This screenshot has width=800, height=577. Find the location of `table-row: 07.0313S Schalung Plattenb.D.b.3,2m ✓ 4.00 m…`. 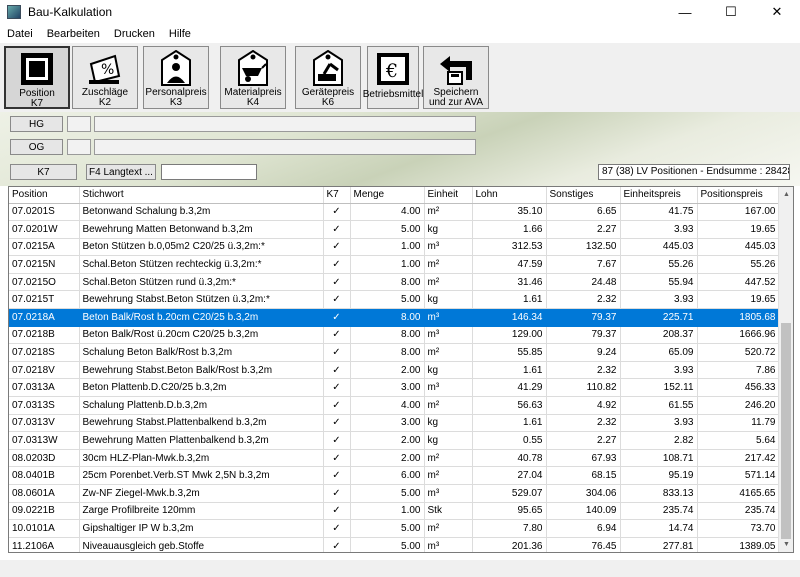

table-row: 07.0313S Schalung Plattenb.D.b.3,2m ✓ 4.00 m… is located at coordinates (394, 405).